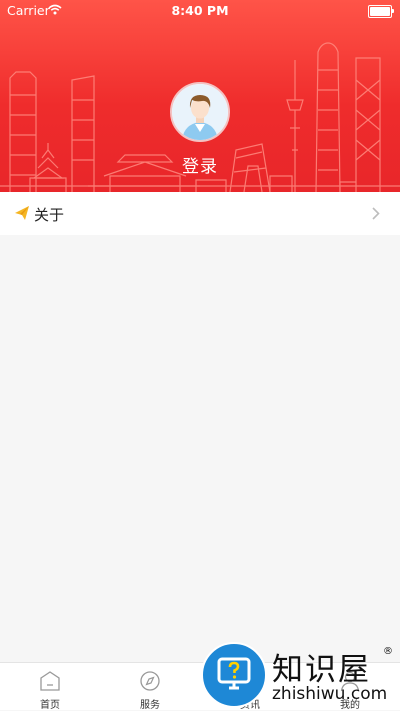 The width and height of the screenshot is (400, 711). I want to click on question-monitor-icon, so click(234, 673).